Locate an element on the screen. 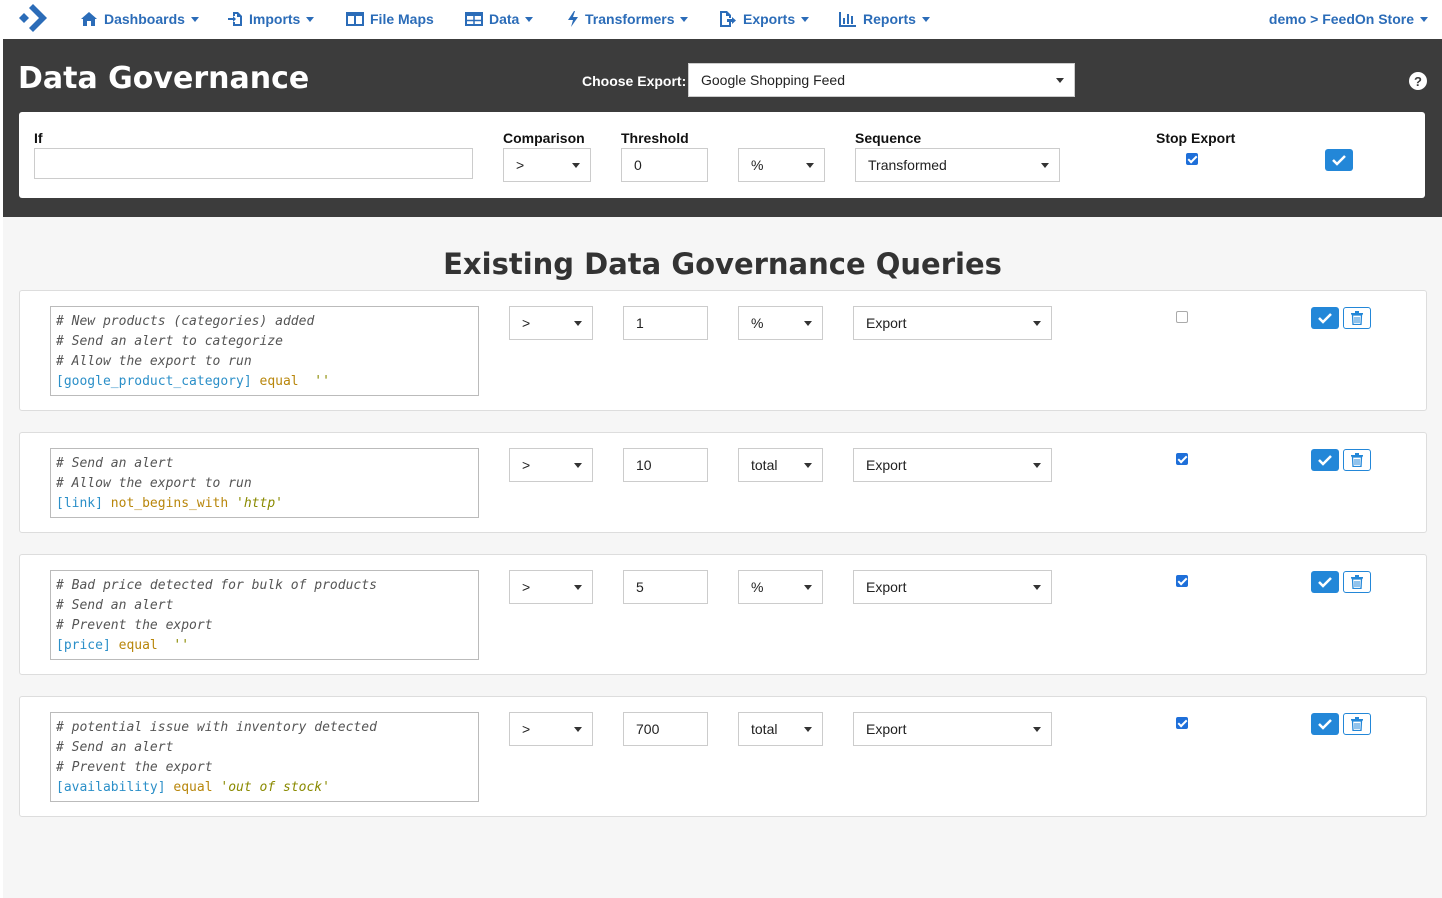 The image size is (1442, 898). query-threshold-input: 700 is located at coordinates (665, 729).